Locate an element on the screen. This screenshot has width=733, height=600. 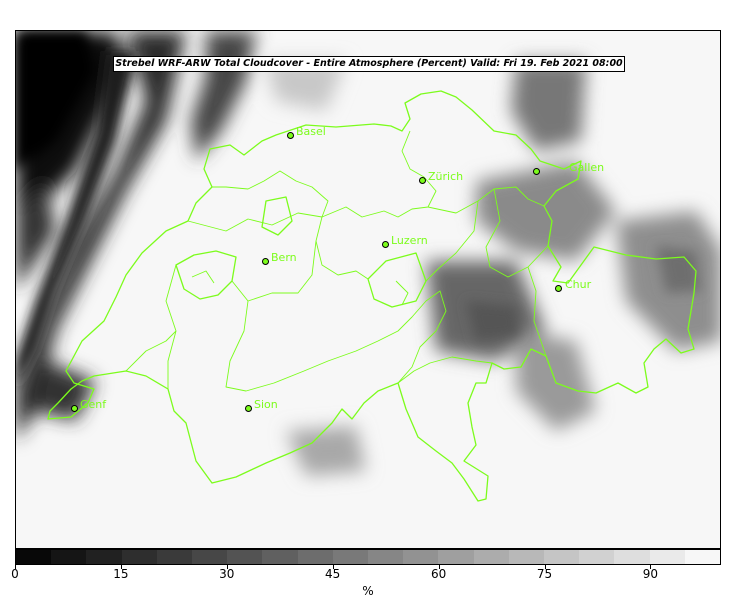
colorbar-tick-label: 15 is located at coordinates (121, 574).